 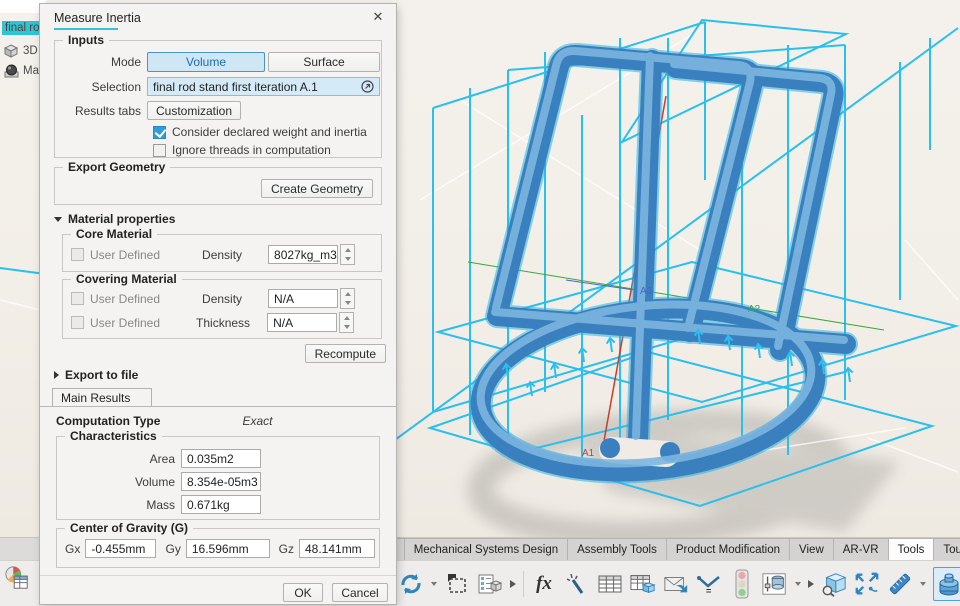 I want to click on tab-product-modification: Product Modification, so click(x=728, y=549).